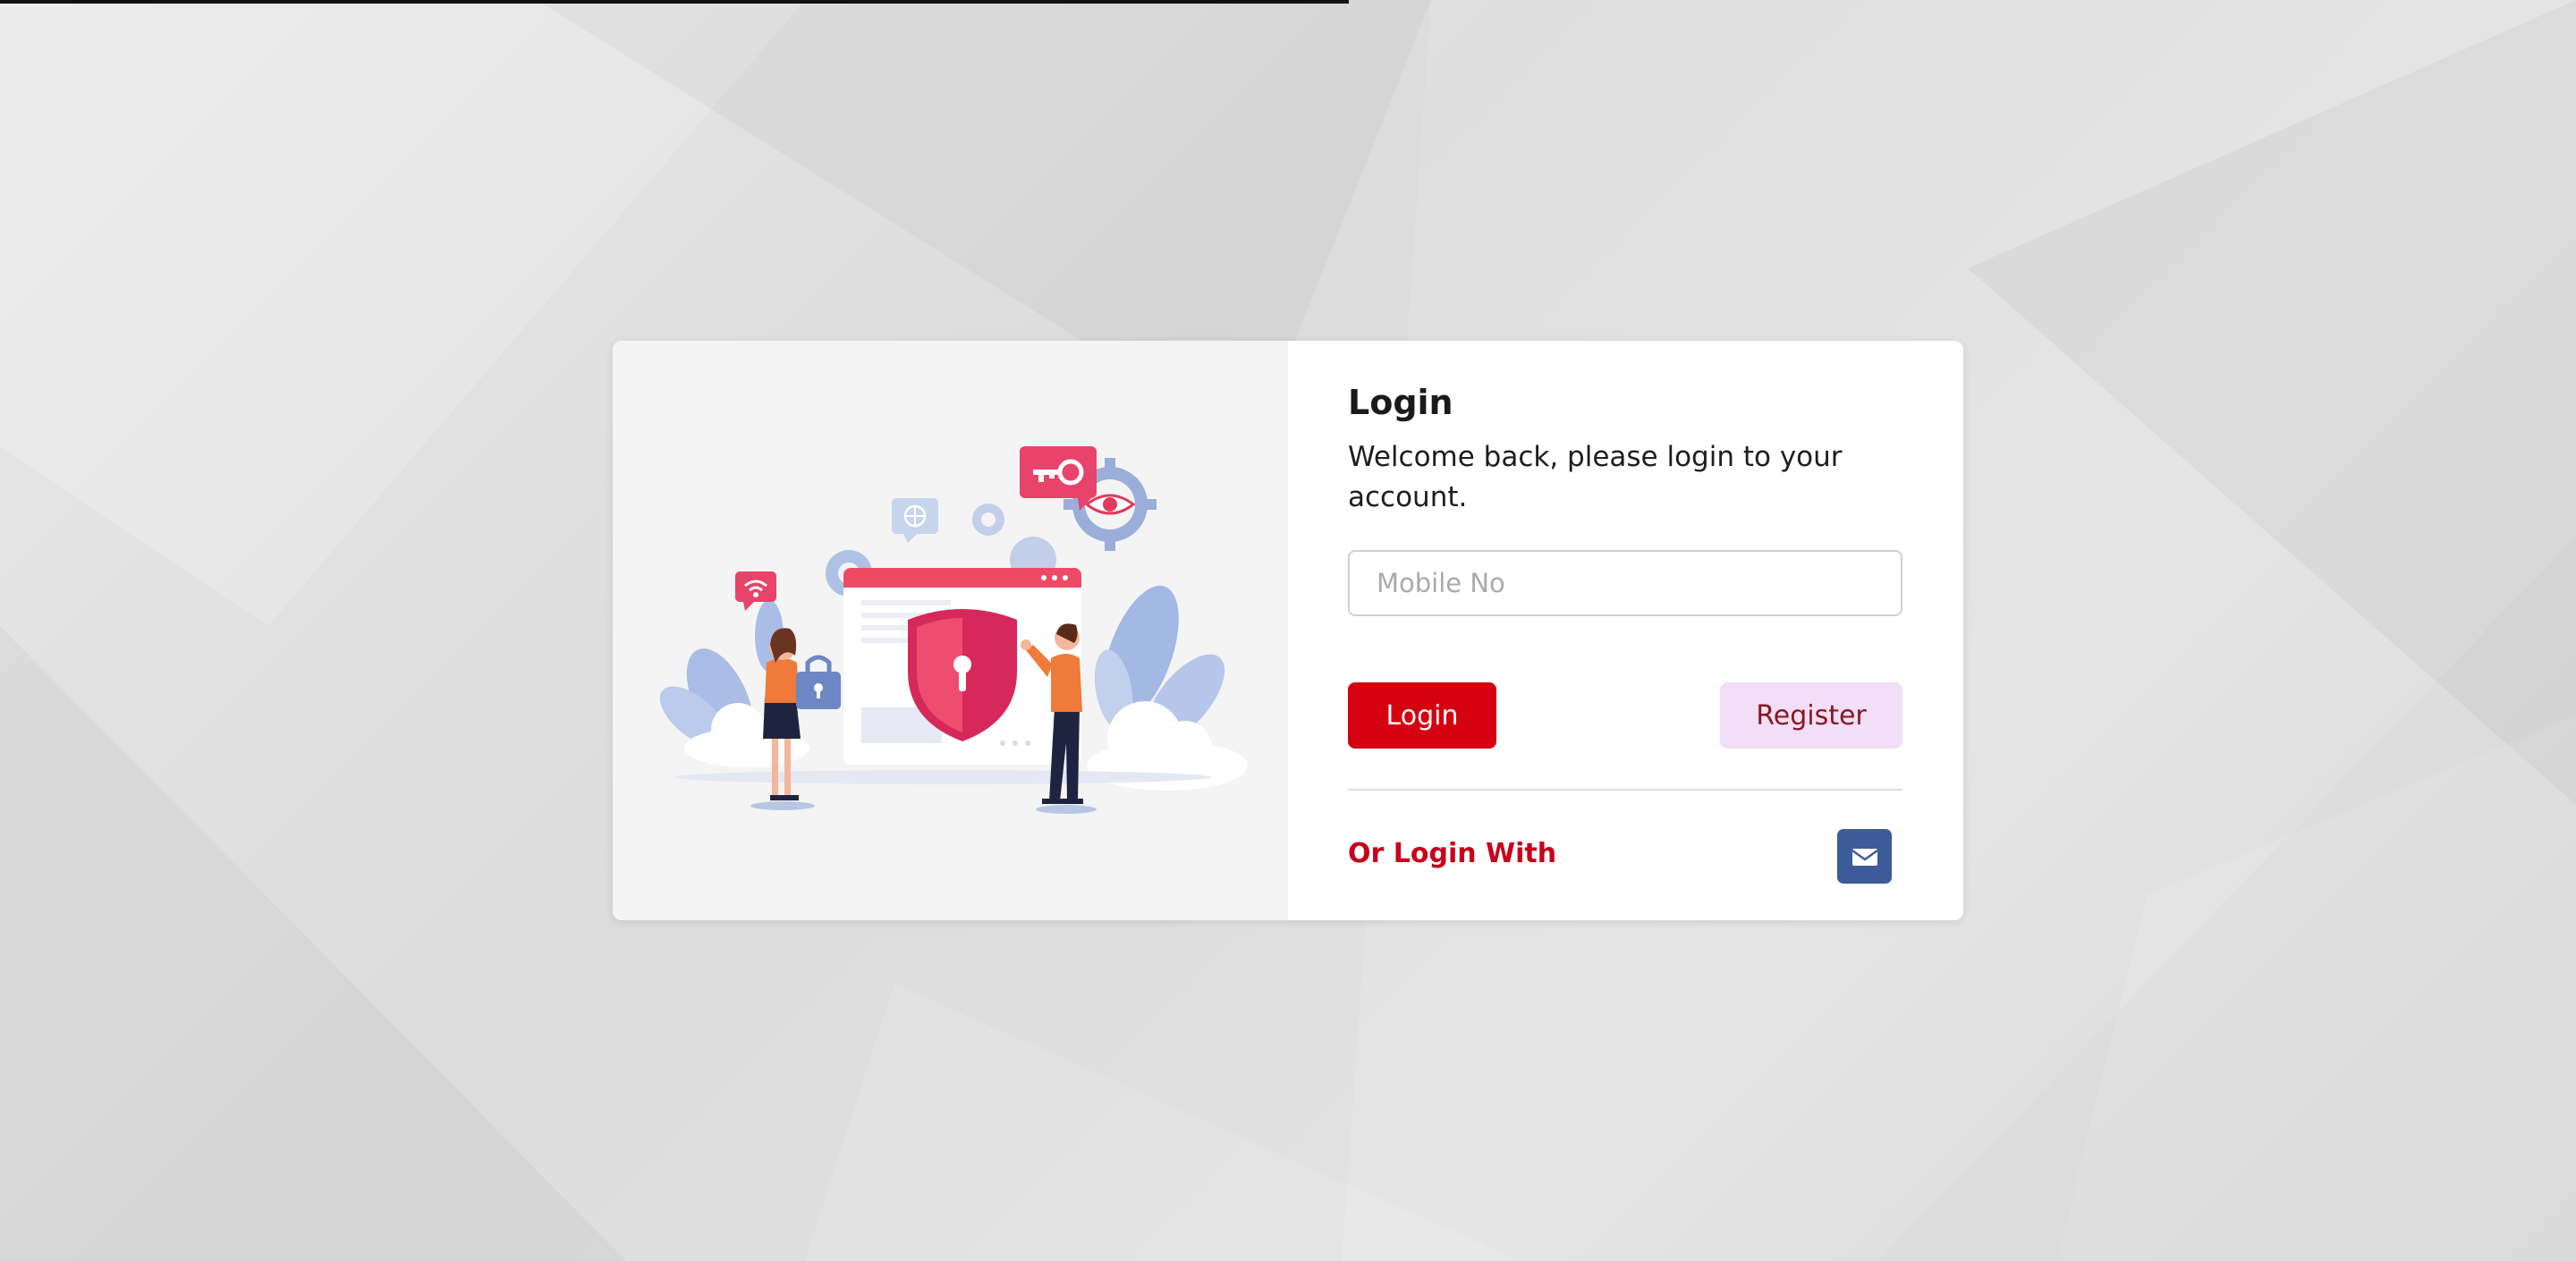  What do you see at coordinates (1625, 790) in the screenshot?
I see `divider` at bounding box center [1625, 790].